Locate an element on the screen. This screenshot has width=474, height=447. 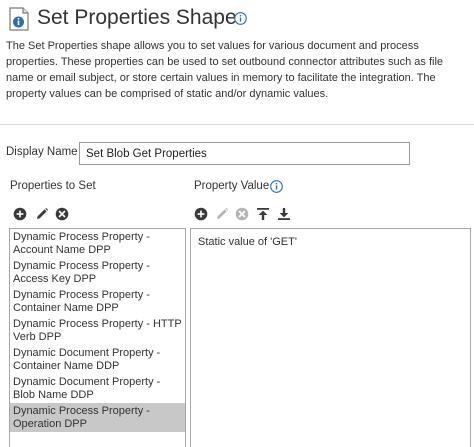
move-to-bottom-button is located at coordinates (284, 214).